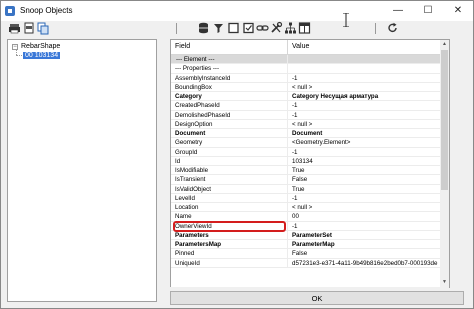  I want to click on value-cell: <Geometry.Element>, so click(321, 143).